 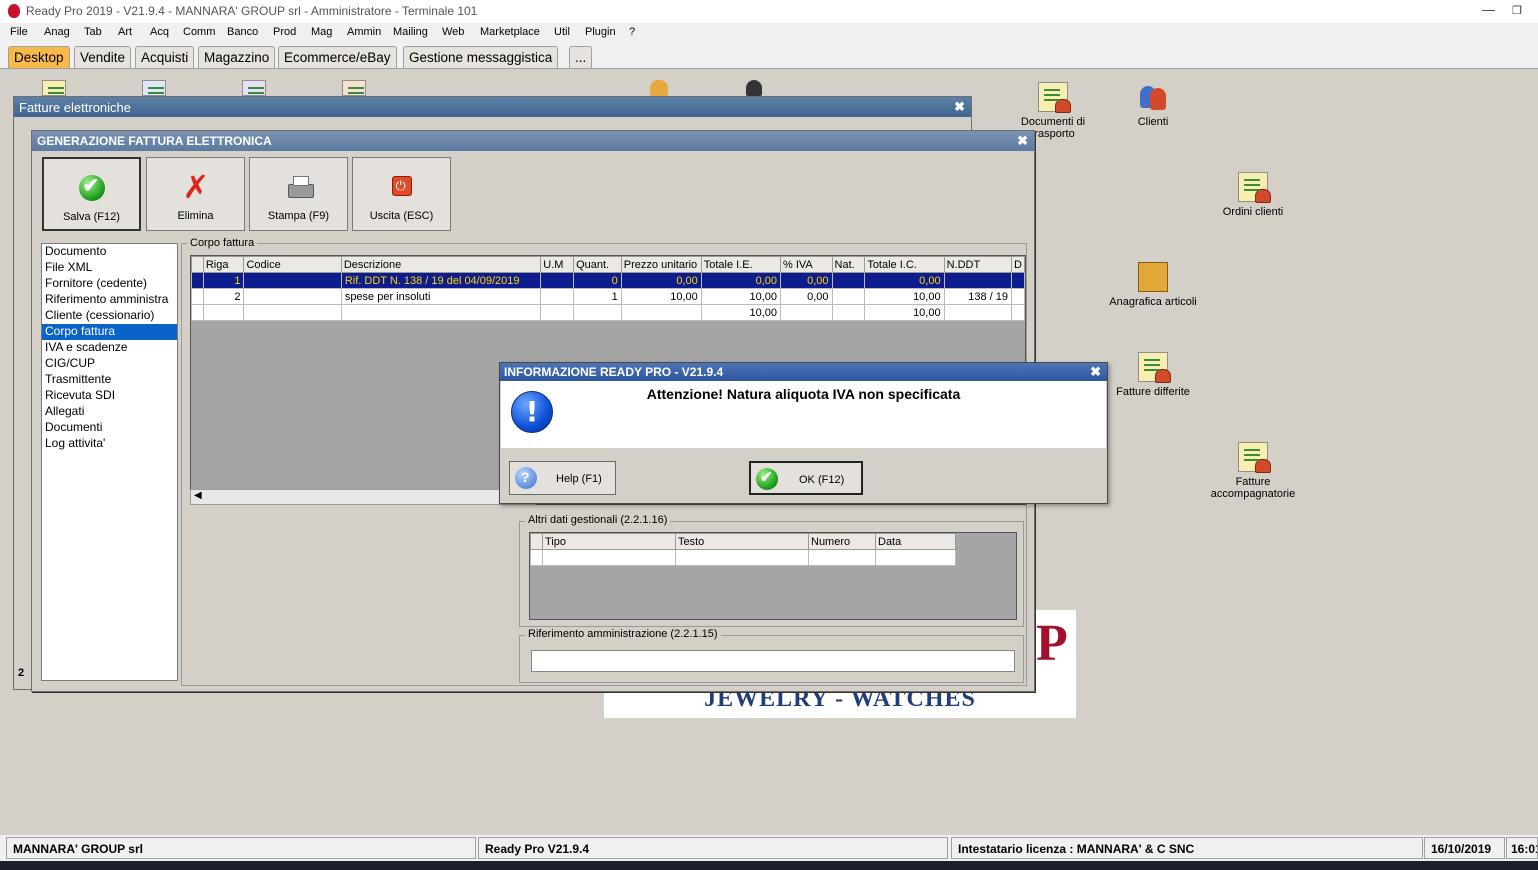 I want to click on column-header: Nat., so click(x=848, y=264).